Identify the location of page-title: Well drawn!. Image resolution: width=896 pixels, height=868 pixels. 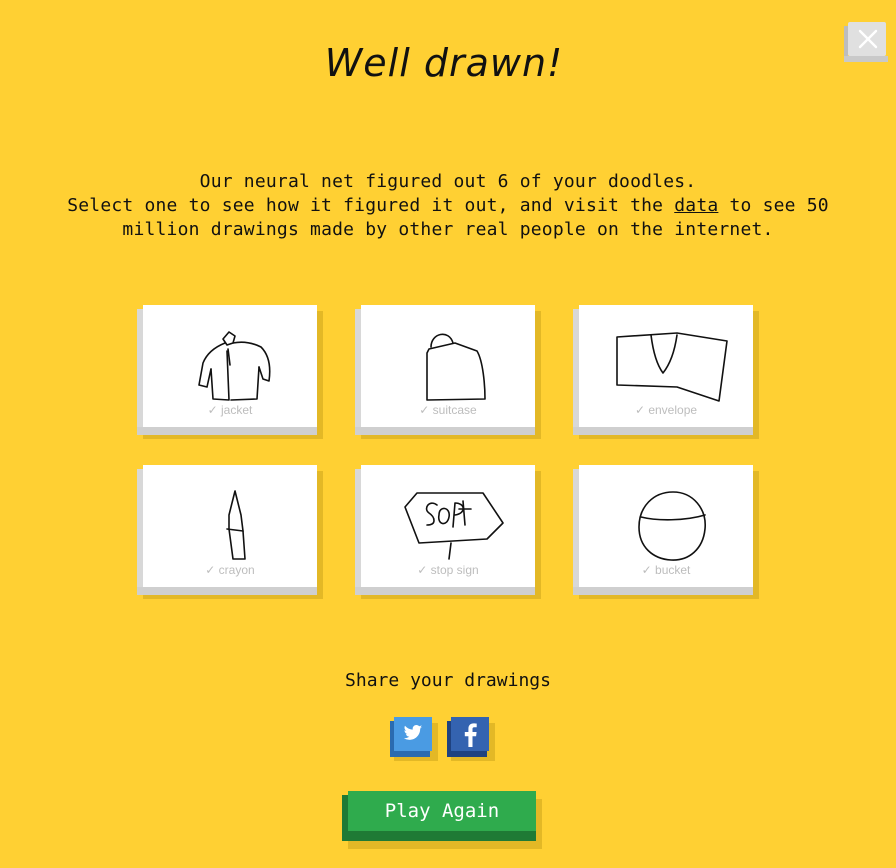
(448, 64).